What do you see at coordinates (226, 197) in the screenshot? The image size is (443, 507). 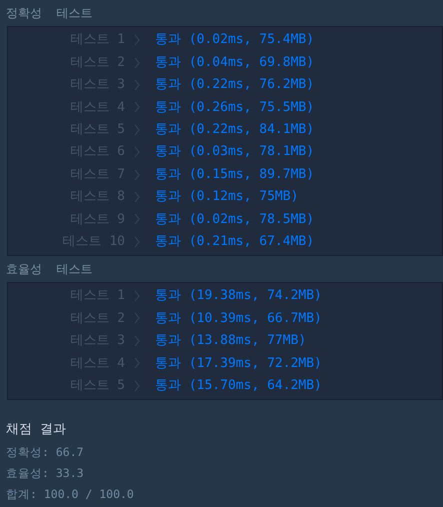 I see `test-result: 통과 (0.12ms, 75MB)` at bounding box center [226, 197].